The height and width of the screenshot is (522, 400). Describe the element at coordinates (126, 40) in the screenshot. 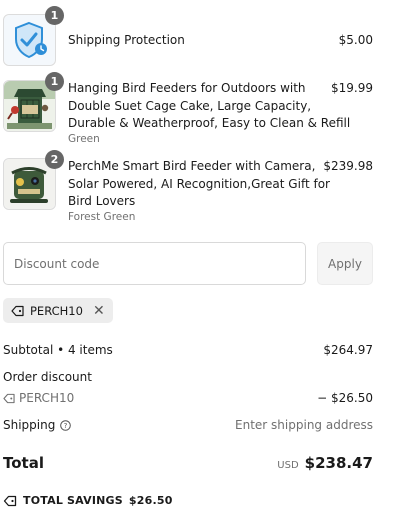

I see `item-name: Shipping Protection` at that location.